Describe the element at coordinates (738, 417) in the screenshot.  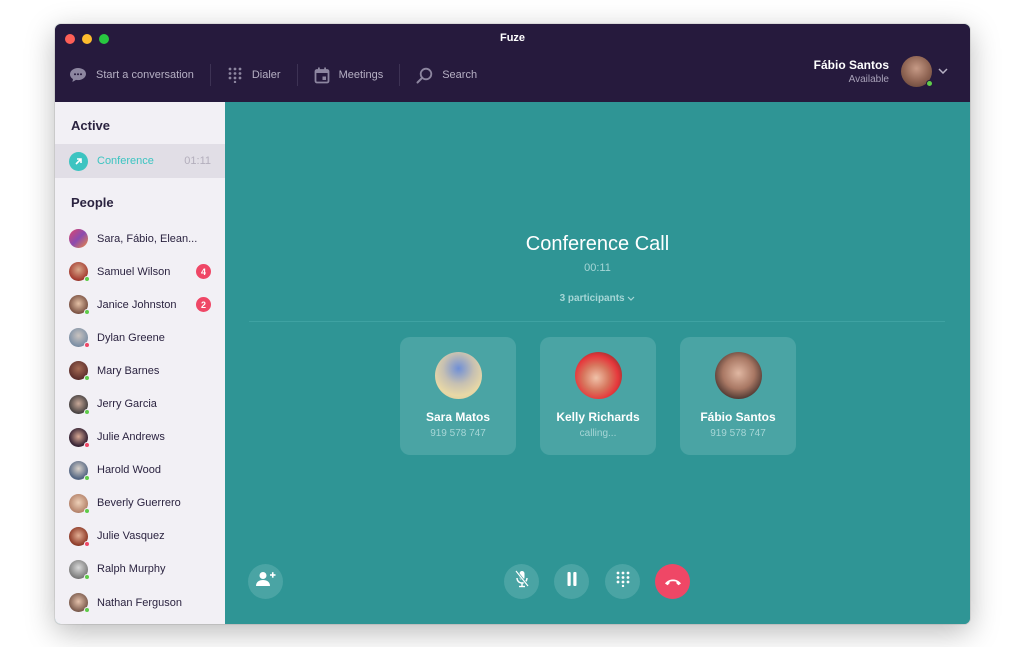
I see `participant-name: Fábio Santos` at that location.